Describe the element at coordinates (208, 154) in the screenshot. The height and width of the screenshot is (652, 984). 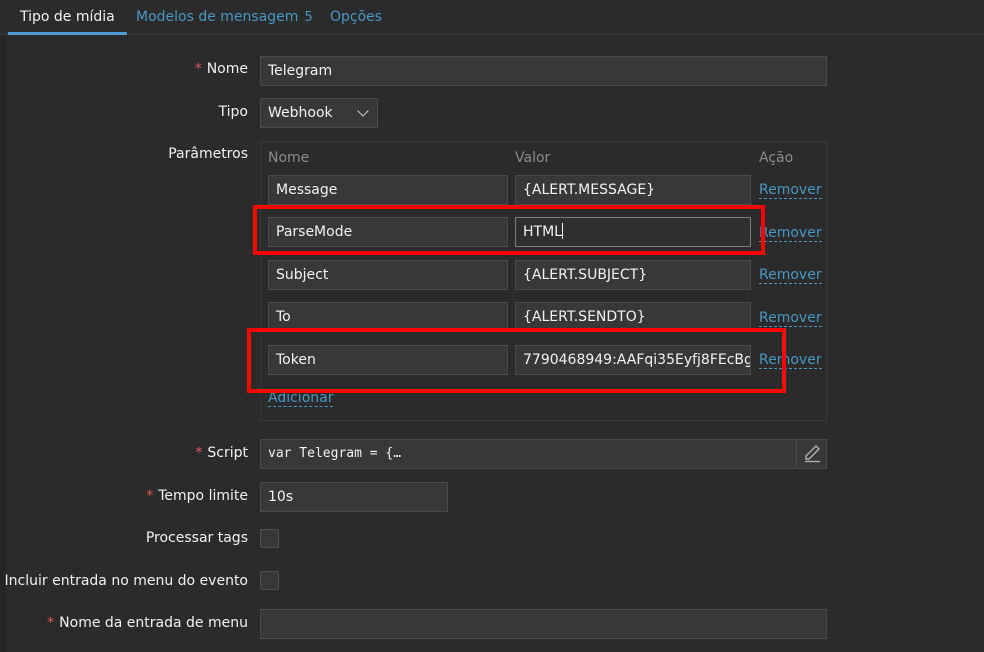
I see `parametros-label: Parâmetros` at that location.